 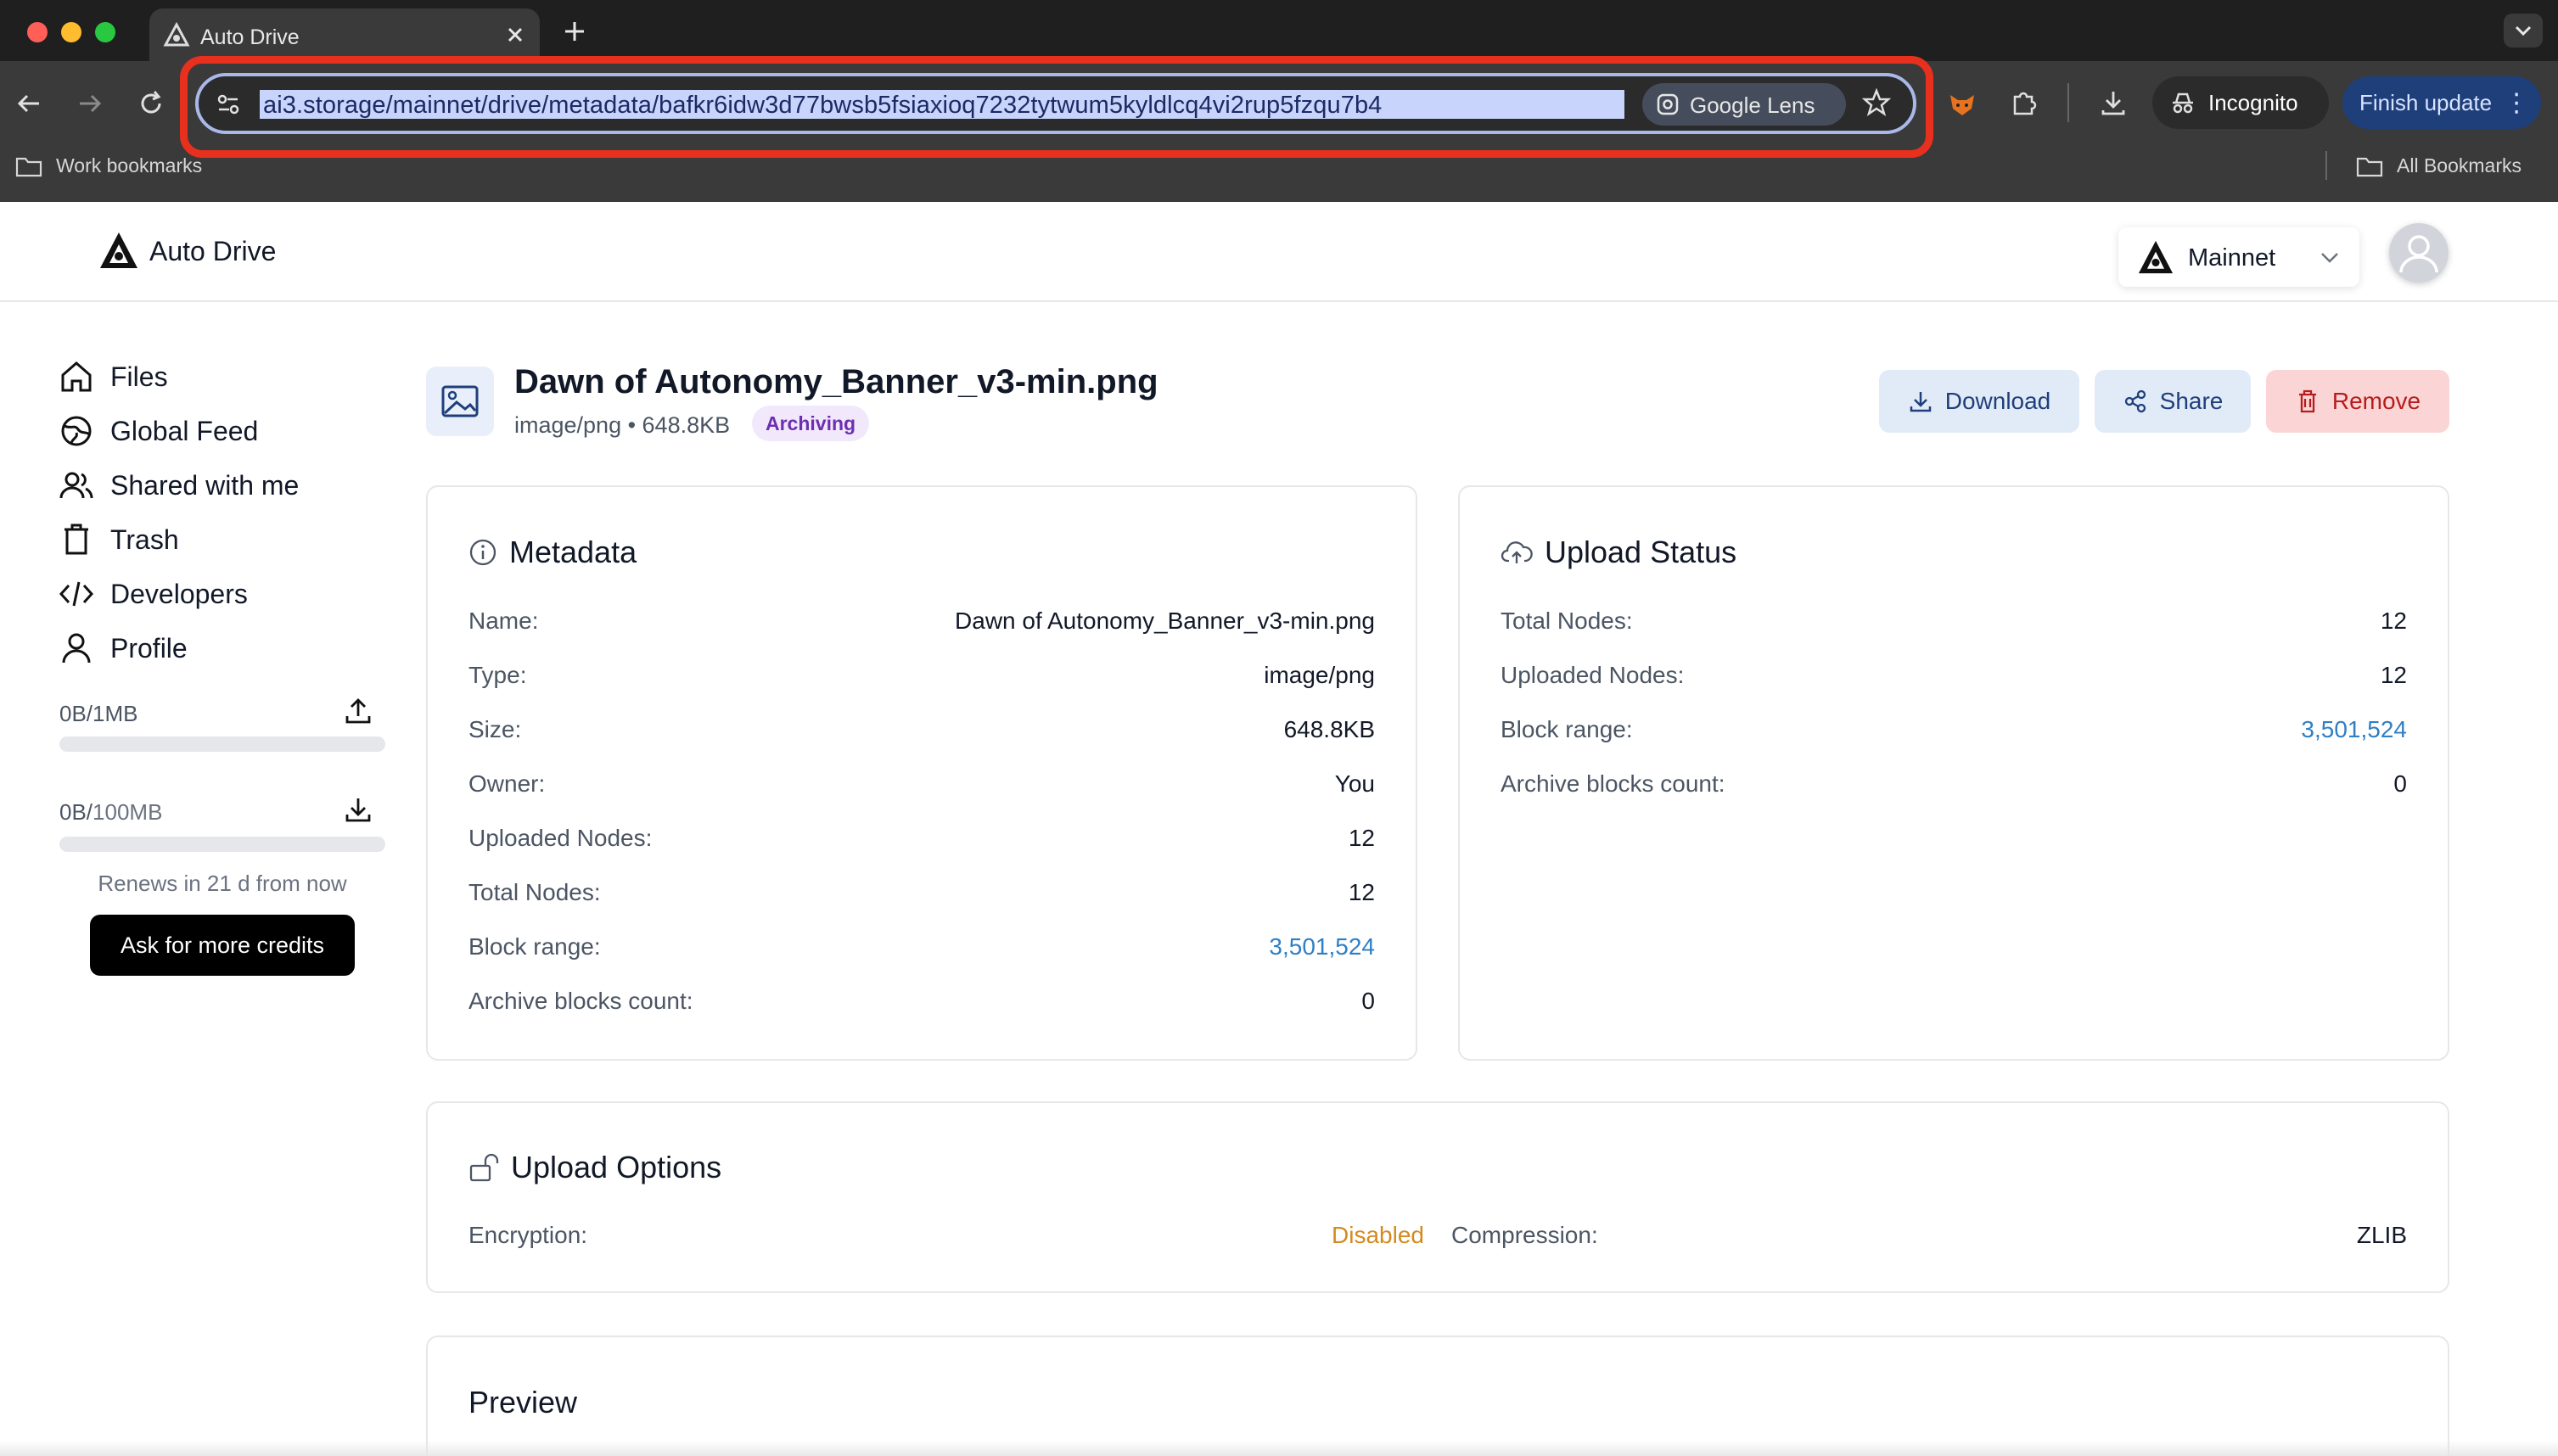 What do you see at coordinates (523, 1403) in the screenshot?
I see `preview-title: Preview` at bounding box center [523, 1403].